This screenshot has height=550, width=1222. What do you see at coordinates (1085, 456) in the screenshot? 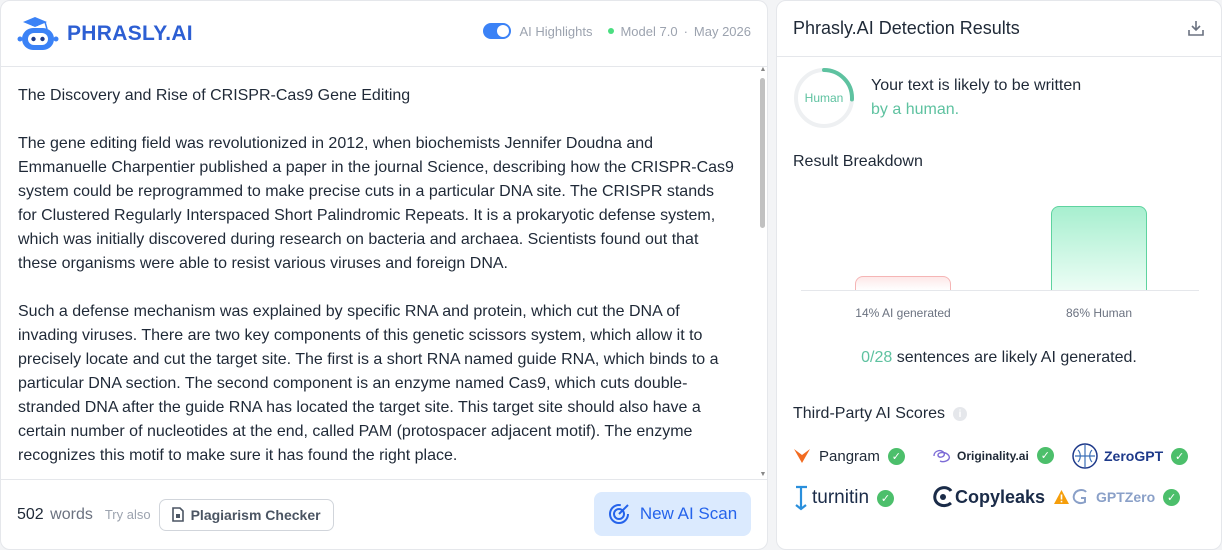
I see `zerogpt-logo-icon` at bounding box center [1085, 456].